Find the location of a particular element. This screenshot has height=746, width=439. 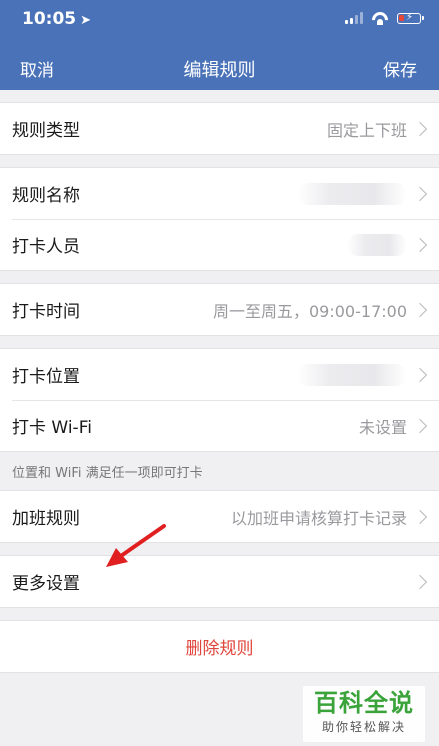

row-label: 加班规则 is located at coordinates (46, 519).